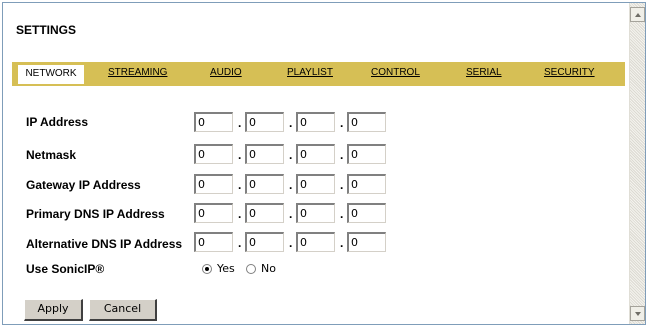  Describe the element at coordinates (637, 163) in the screenshot. I see `vertical-scrollbar` at that location.